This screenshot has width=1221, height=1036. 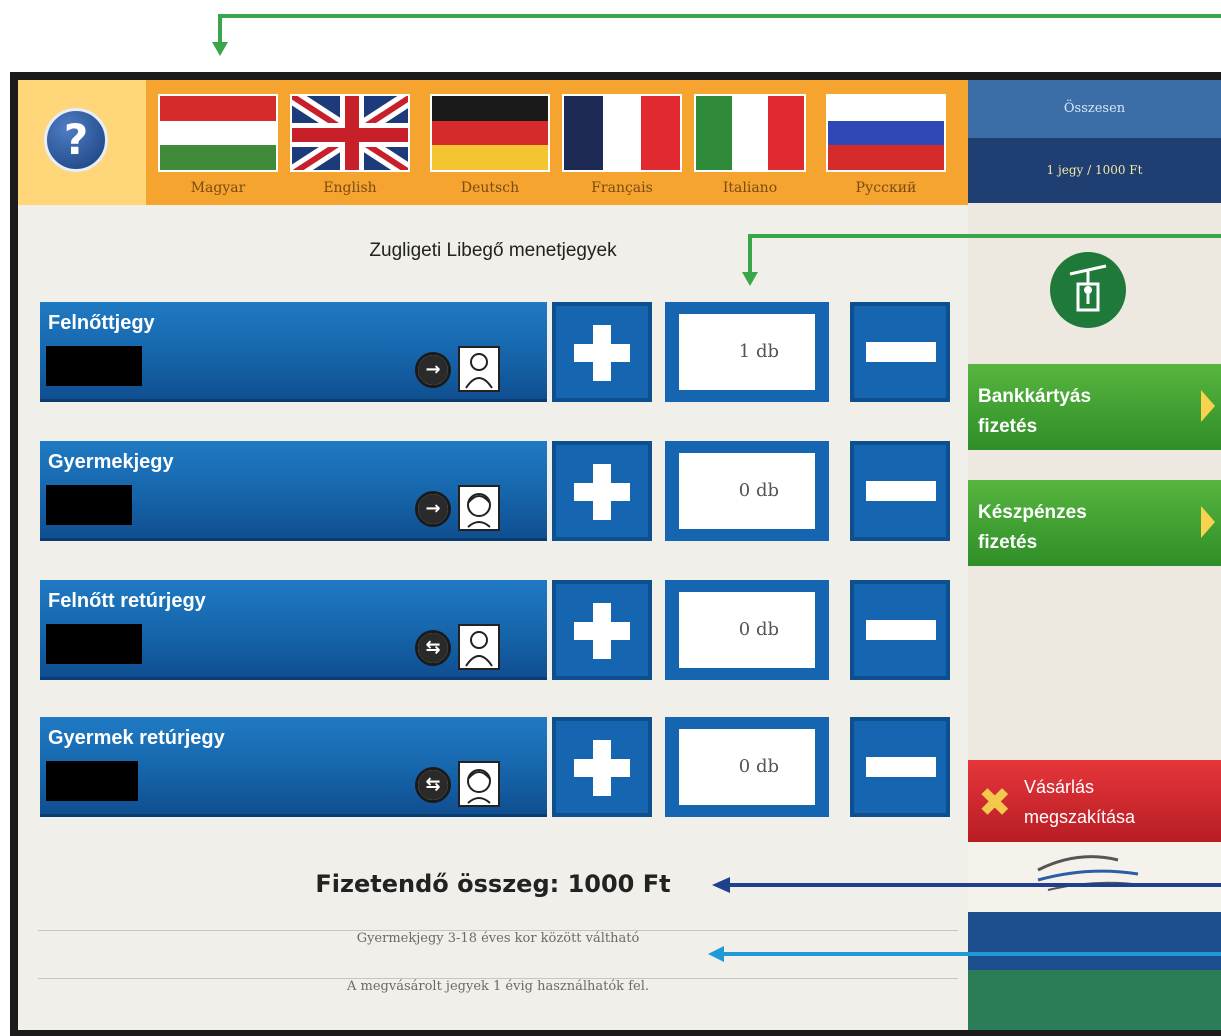 I want to click on sidebar-datetime, so click(x=1094, y=1000).